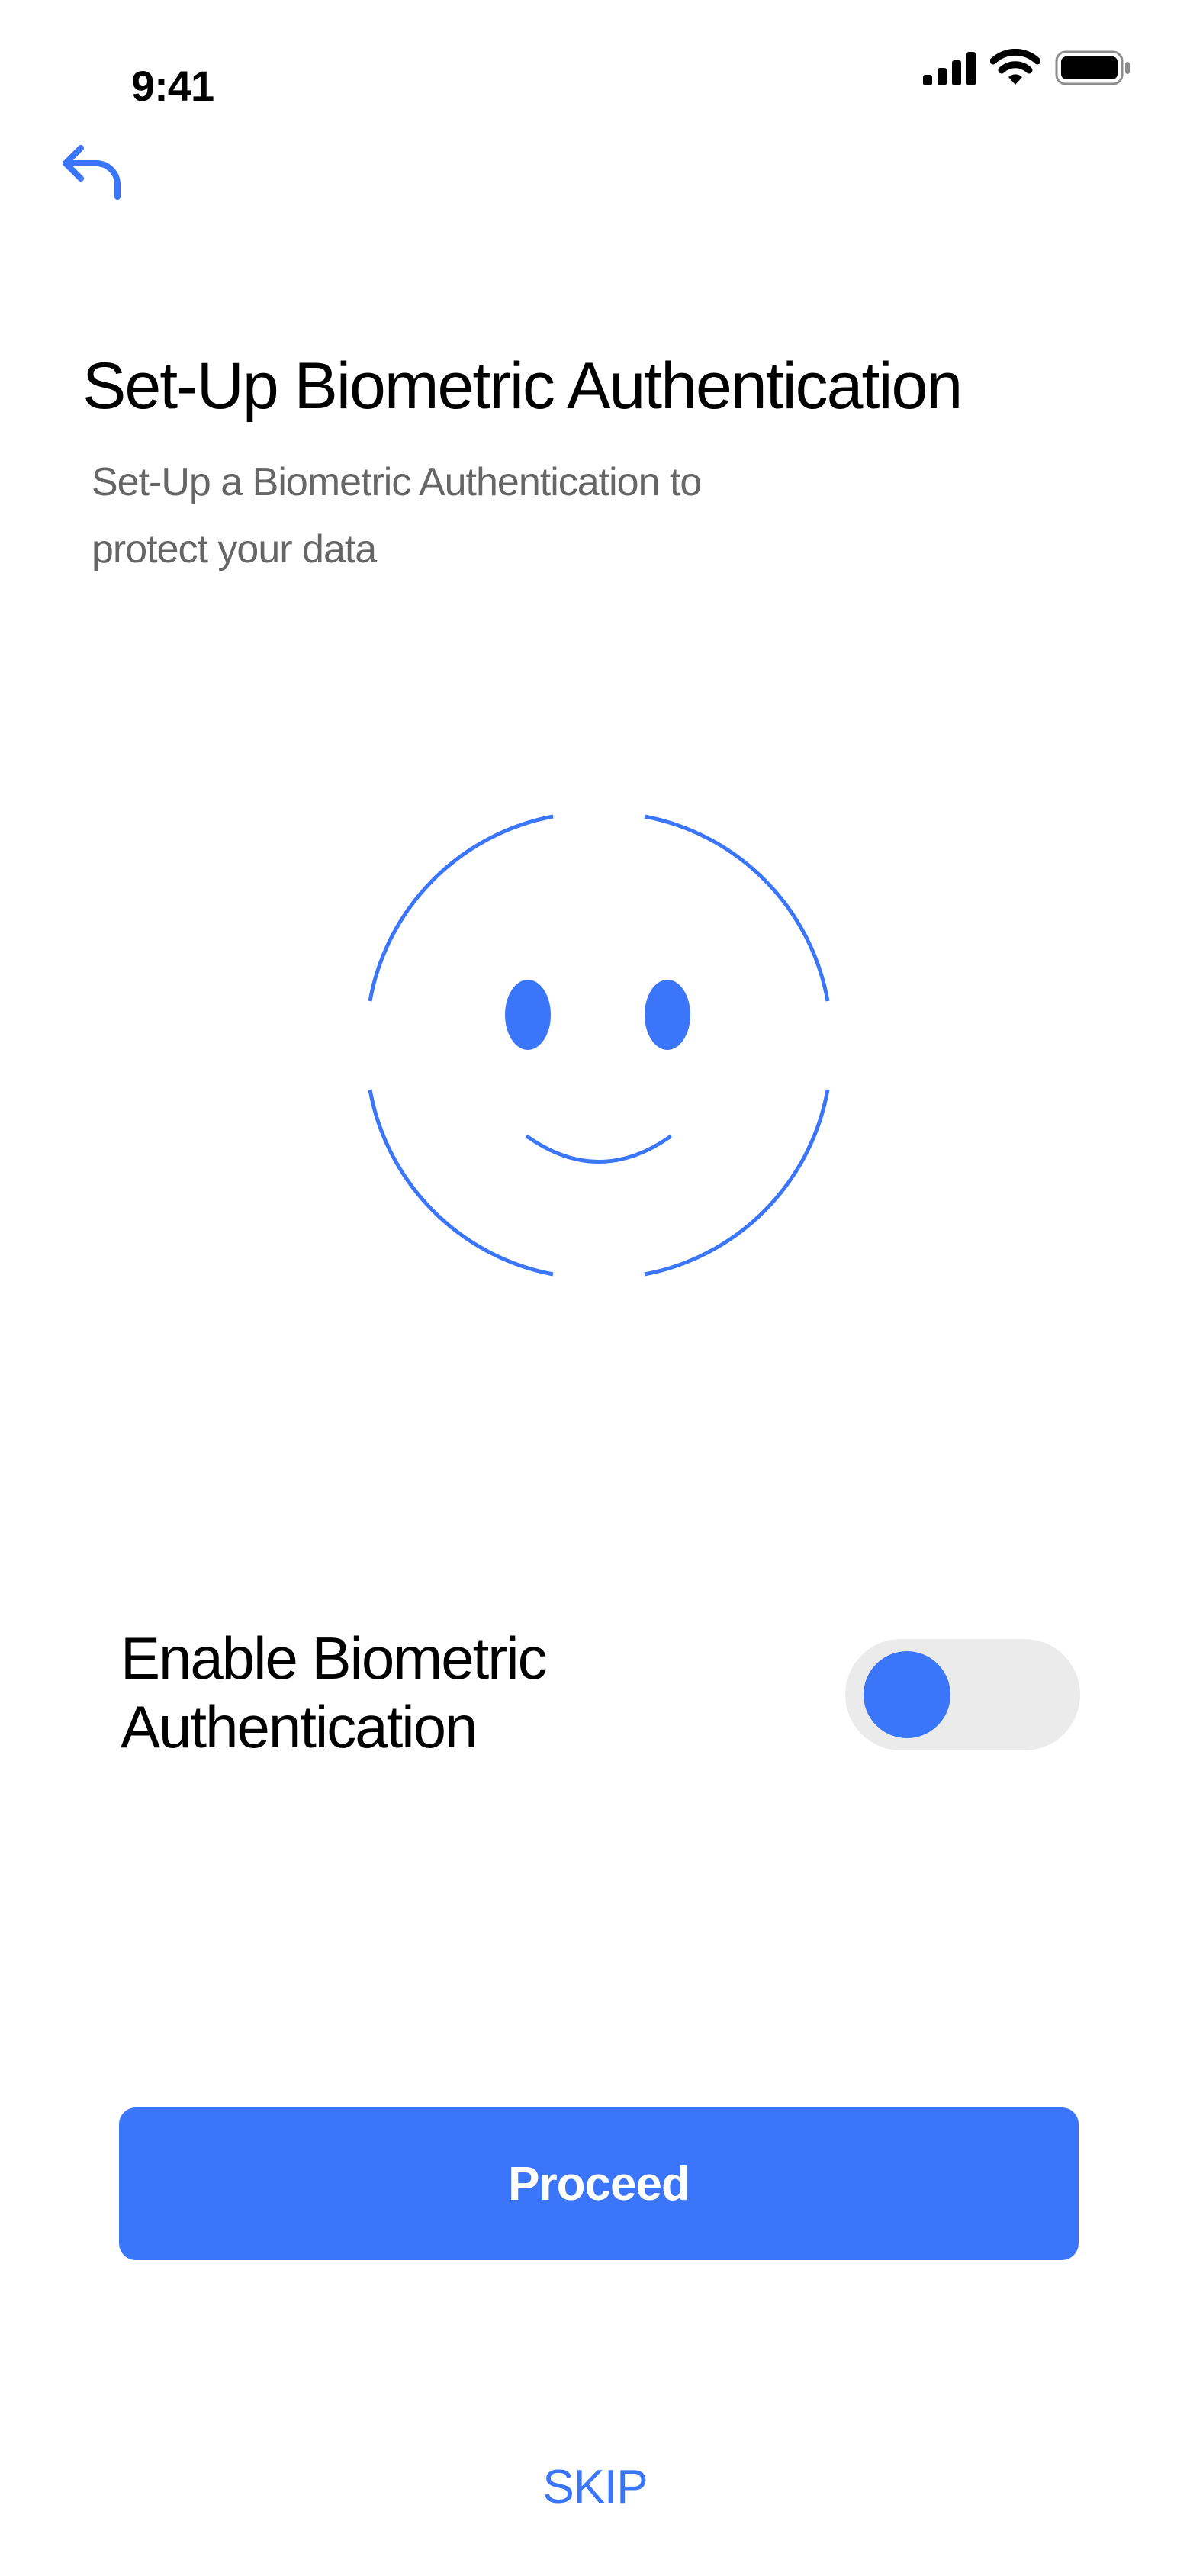  What do you see at coordinates (1092, 67) in the screenshot?
I see `battery-icon` at bounding box center [1092, 67].